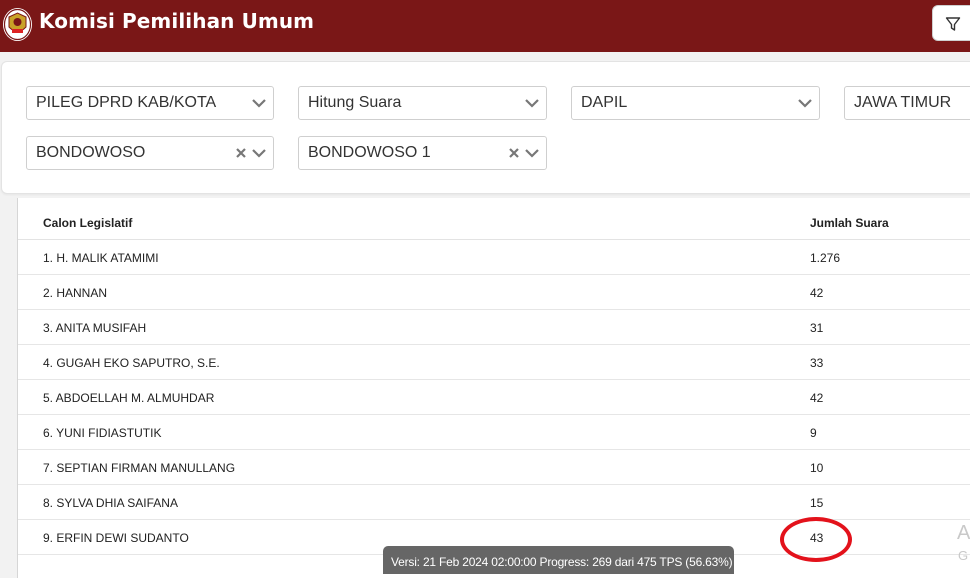 This screenshot has height=578, width=970. What do you see at coordinates (816, 539) in the screenshot?
I see `highlight-circle` at bounding box center [816, 539].